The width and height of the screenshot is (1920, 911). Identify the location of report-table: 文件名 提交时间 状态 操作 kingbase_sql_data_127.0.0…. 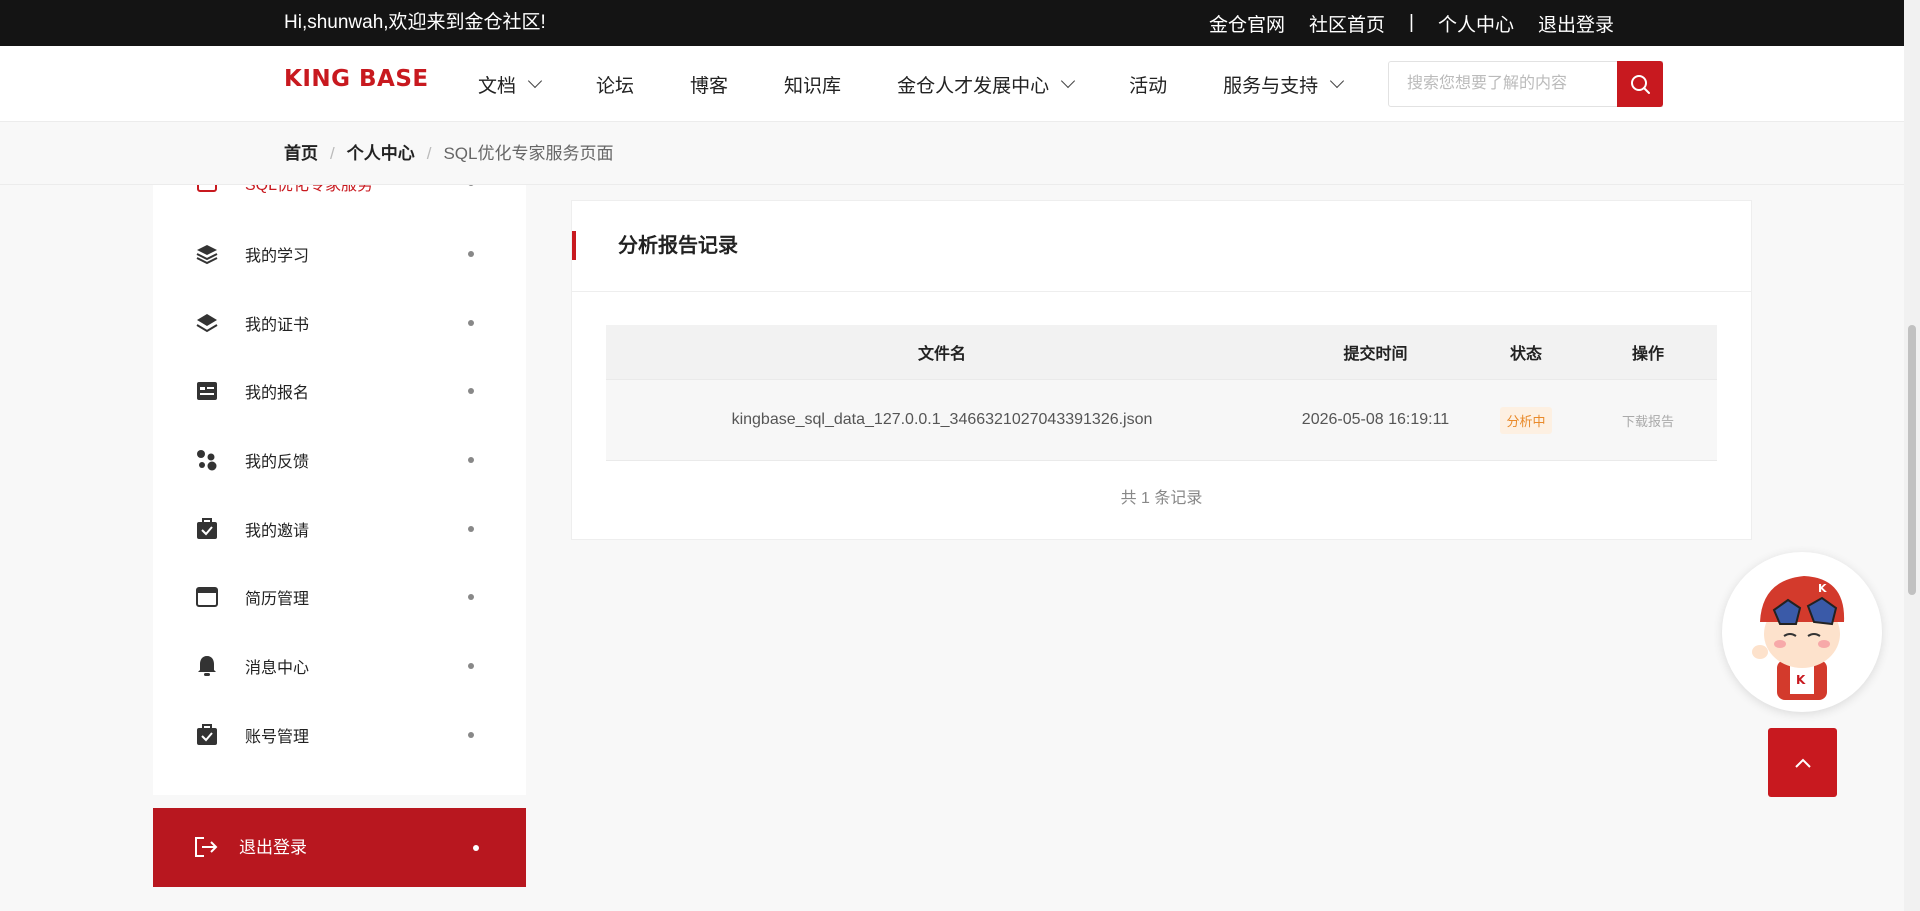
(1161, 393).